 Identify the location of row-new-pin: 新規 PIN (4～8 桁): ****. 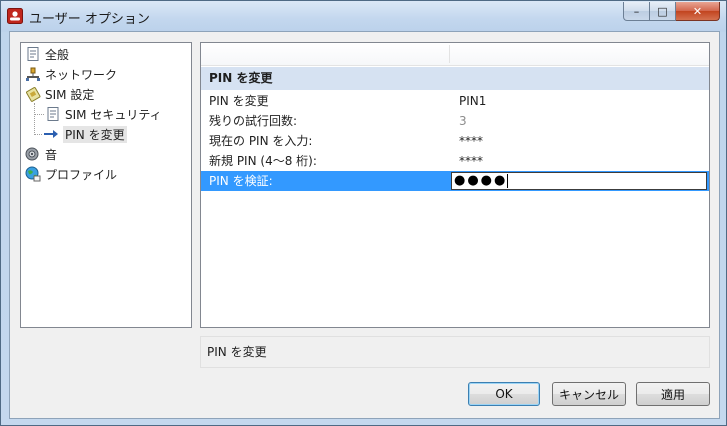
(455, 161).